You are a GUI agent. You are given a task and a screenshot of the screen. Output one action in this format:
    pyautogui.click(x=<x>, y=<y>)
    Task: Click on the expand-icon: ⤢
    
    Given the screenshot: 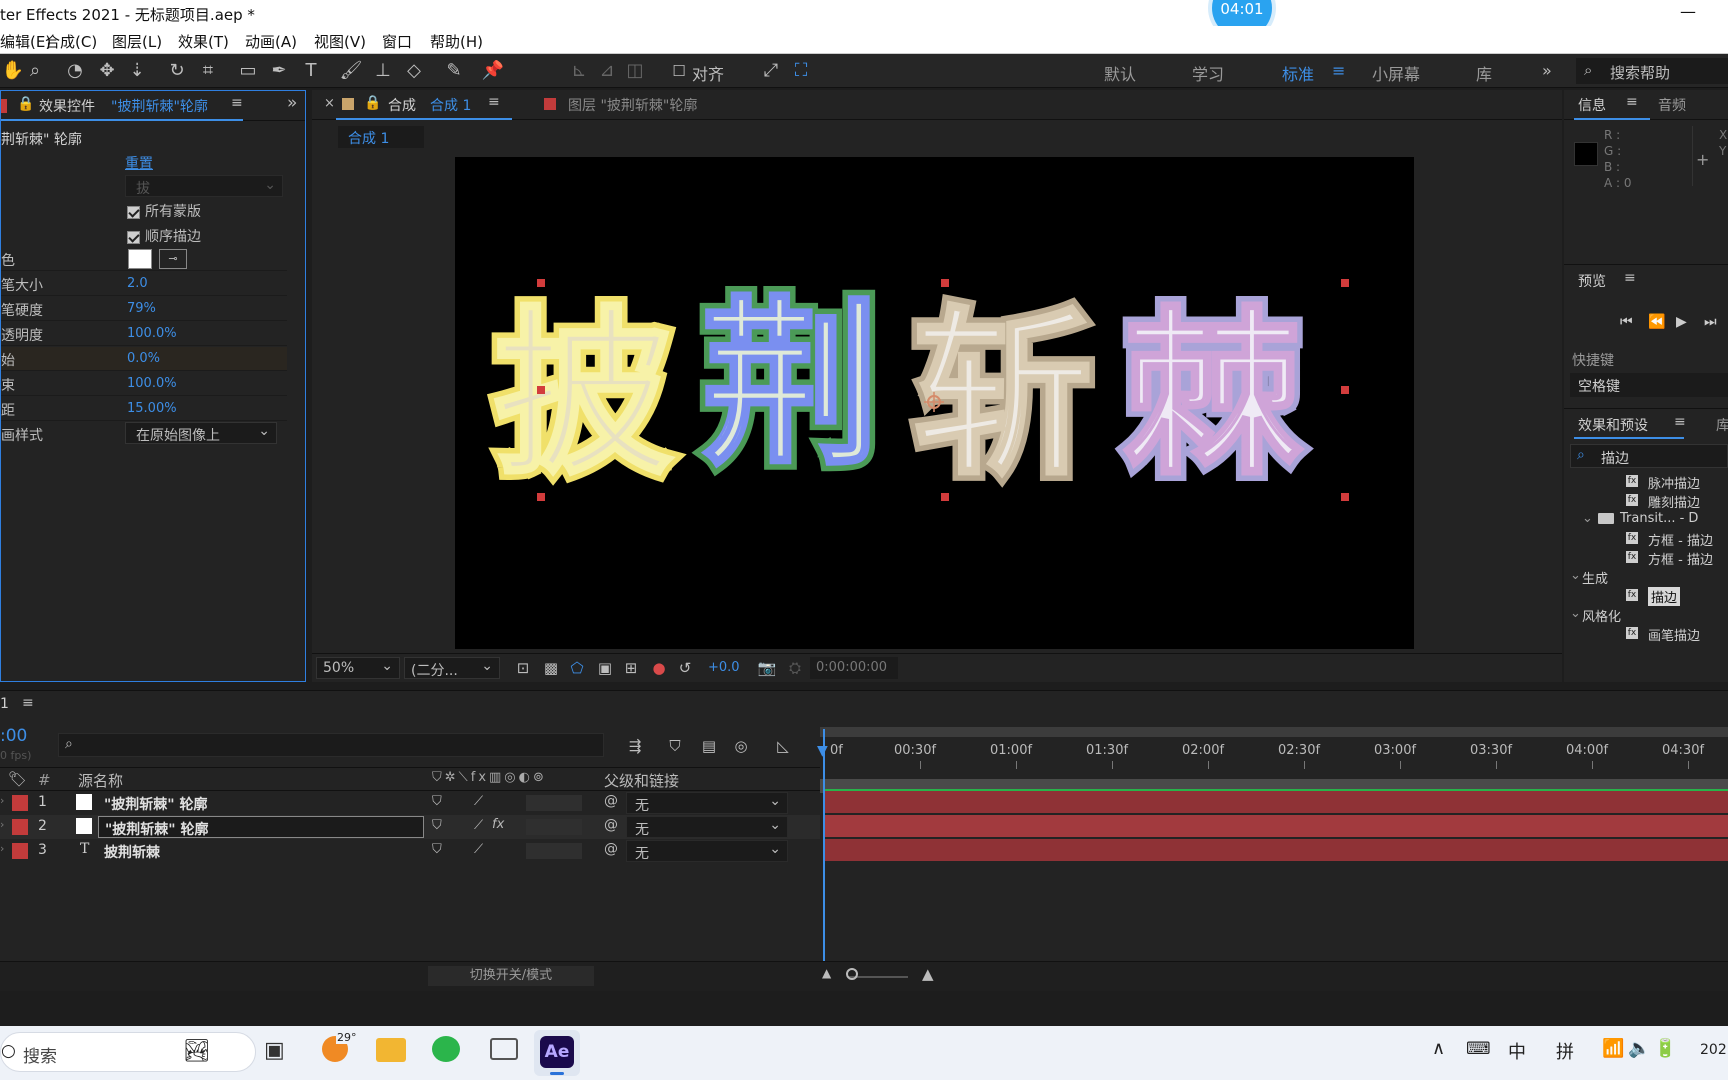 What is the action you would take?
    pyautogui.click(x=771, y=71)
    